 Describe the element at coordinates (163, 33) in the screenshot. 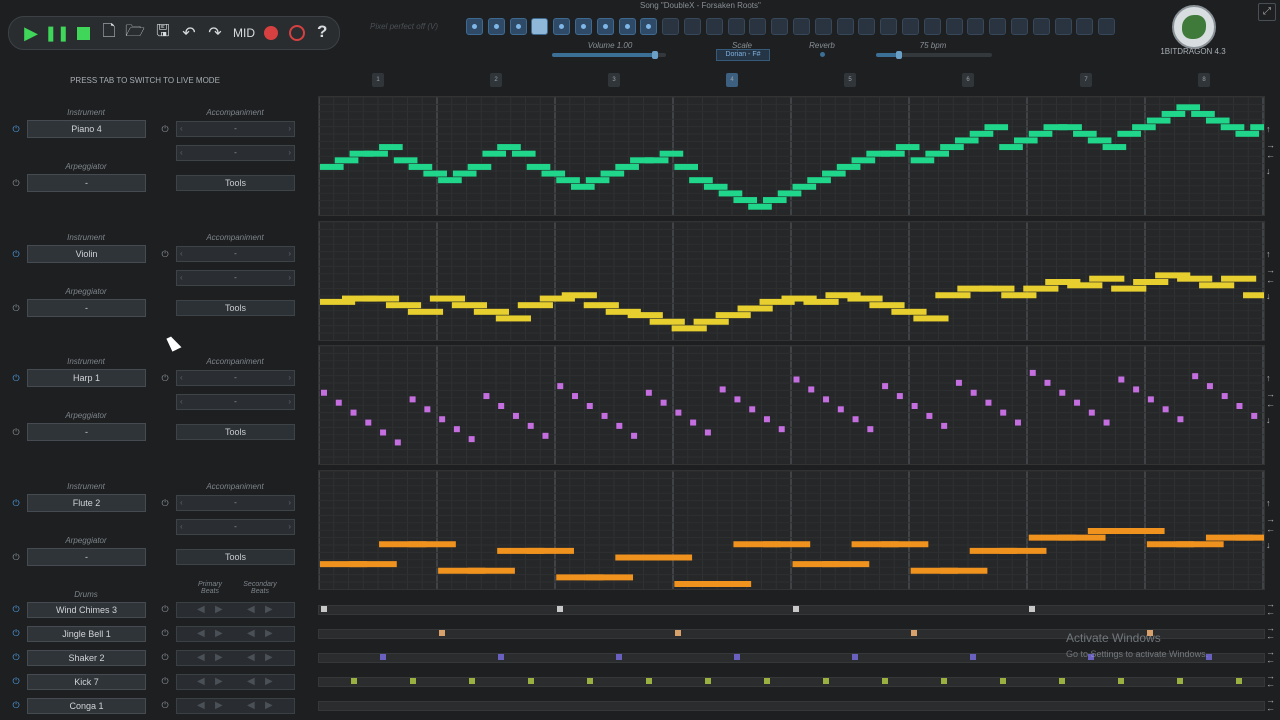

I see `save-icon: 🖫` at that location.